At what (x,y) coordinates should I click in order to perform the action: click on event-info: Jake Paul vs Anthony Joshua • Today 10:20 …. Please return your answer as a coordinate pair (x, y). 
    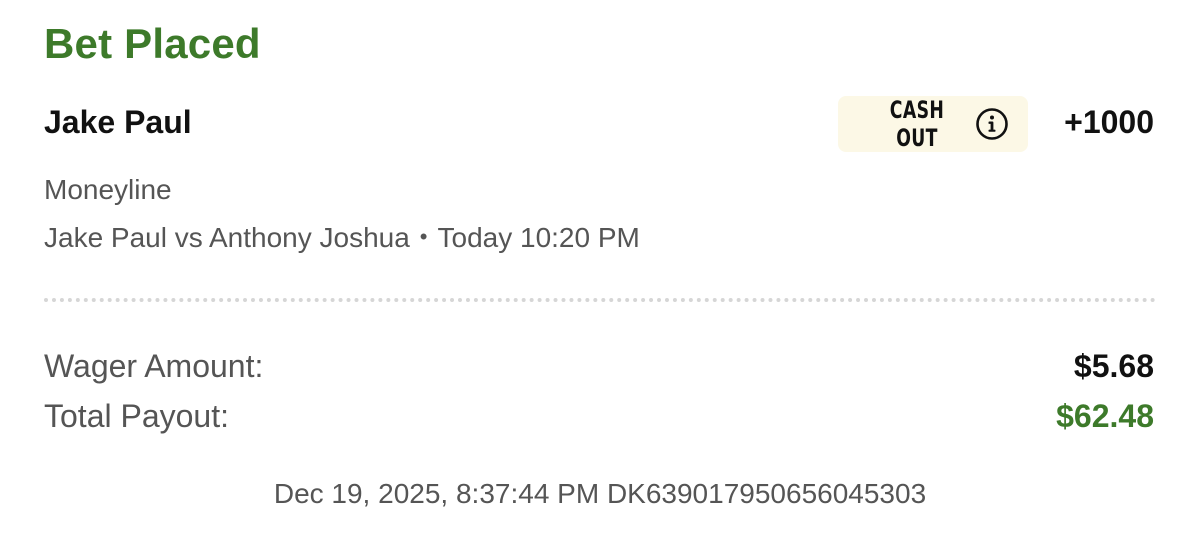
    Looking at the image, I should click on (342, 238).